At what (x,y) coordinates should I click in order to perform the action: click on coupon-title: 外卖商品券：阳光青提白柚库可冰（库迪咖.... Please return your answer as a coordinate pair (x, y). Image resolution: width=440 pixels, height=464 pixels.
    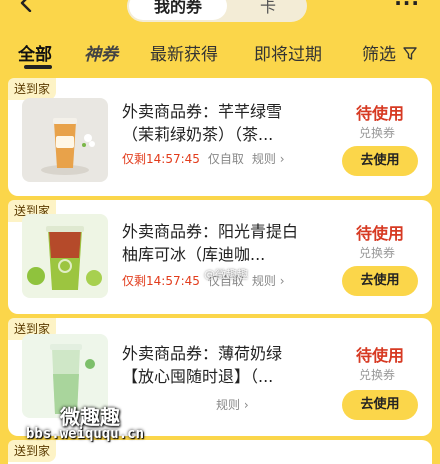
    Looking at the image, I should click on (210, 243).